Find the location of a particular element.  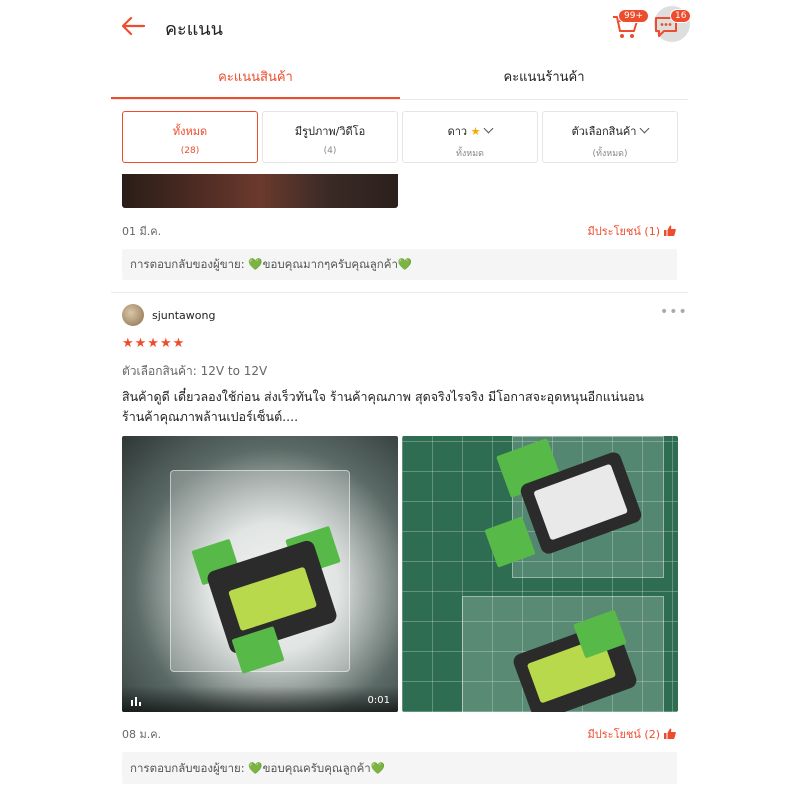

video-duration: 0:01 is located at coordinates (378, 700).